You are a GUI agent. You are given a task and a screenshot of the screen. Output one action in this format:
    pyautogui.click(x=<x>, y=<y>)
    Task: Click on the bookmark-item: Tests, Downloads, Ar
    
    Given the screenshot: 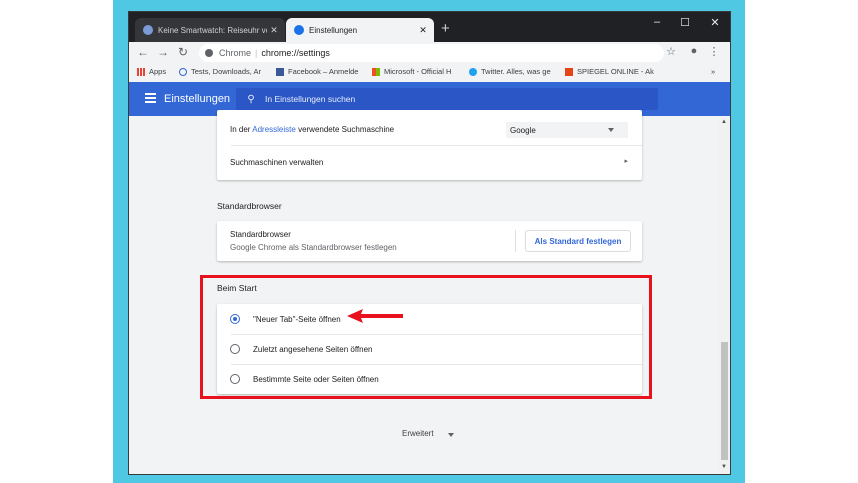 What is the action you would take?
    pyautogui.click(x=220, y=71)
    